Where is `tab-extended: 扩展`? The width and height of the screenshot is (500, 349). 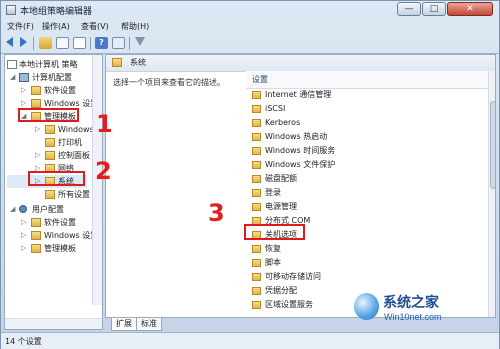
tab-extended: 扩展 is located at coordinates (124, 324).